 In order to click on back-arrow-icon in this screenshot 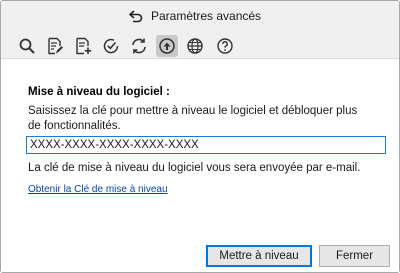, I will do `click(136, 16)`.